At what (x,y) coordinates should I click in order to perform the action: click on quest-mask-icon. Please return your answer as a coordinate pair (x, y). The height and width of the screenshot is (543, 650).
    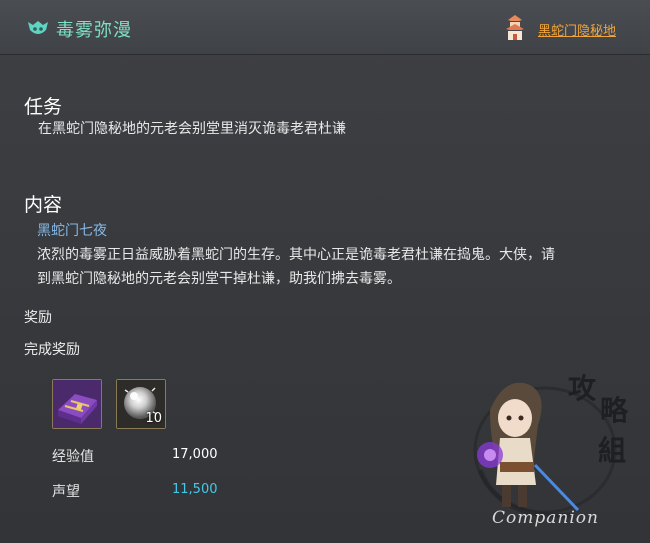
    Looking at the image, I should click on (38, 27).